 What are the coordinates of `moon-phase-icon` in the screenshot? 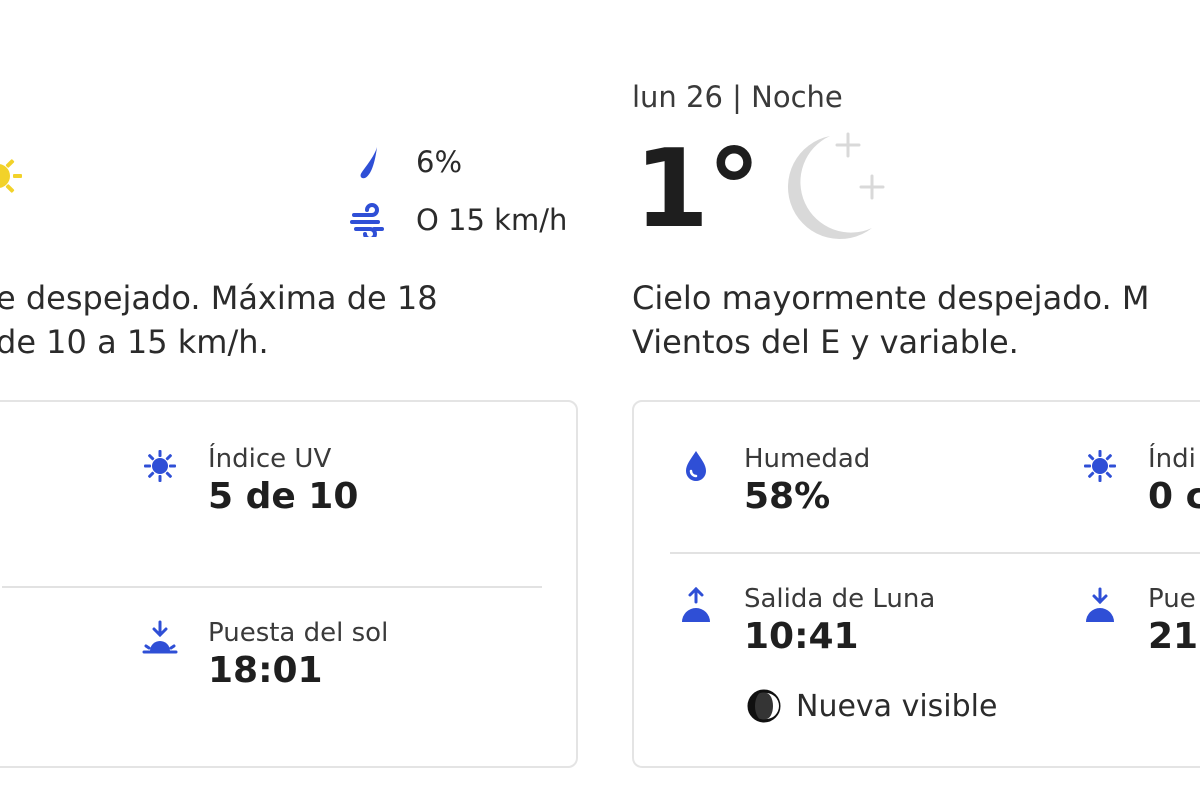 It's located at (764, 706).